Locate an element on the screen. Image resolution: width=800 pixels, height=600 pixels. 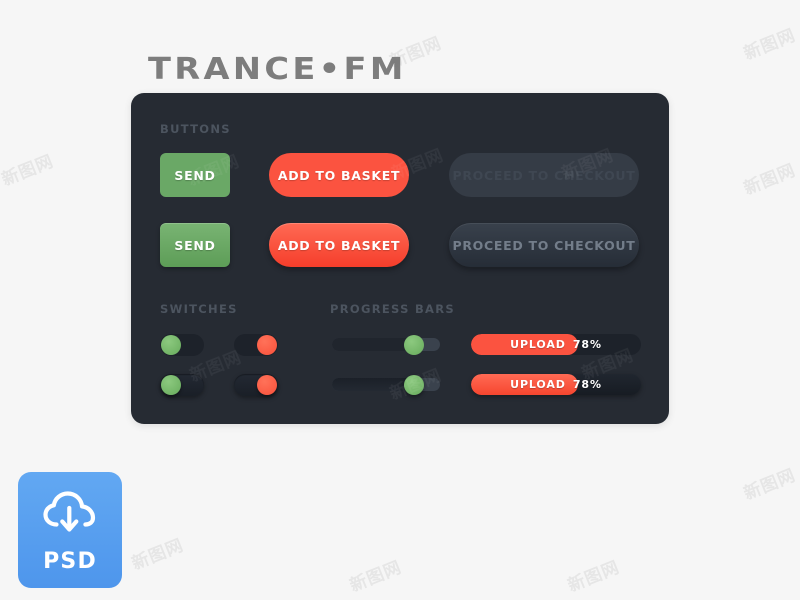
section-label-switches: SWITCHES is located at coordinates (199, 309).